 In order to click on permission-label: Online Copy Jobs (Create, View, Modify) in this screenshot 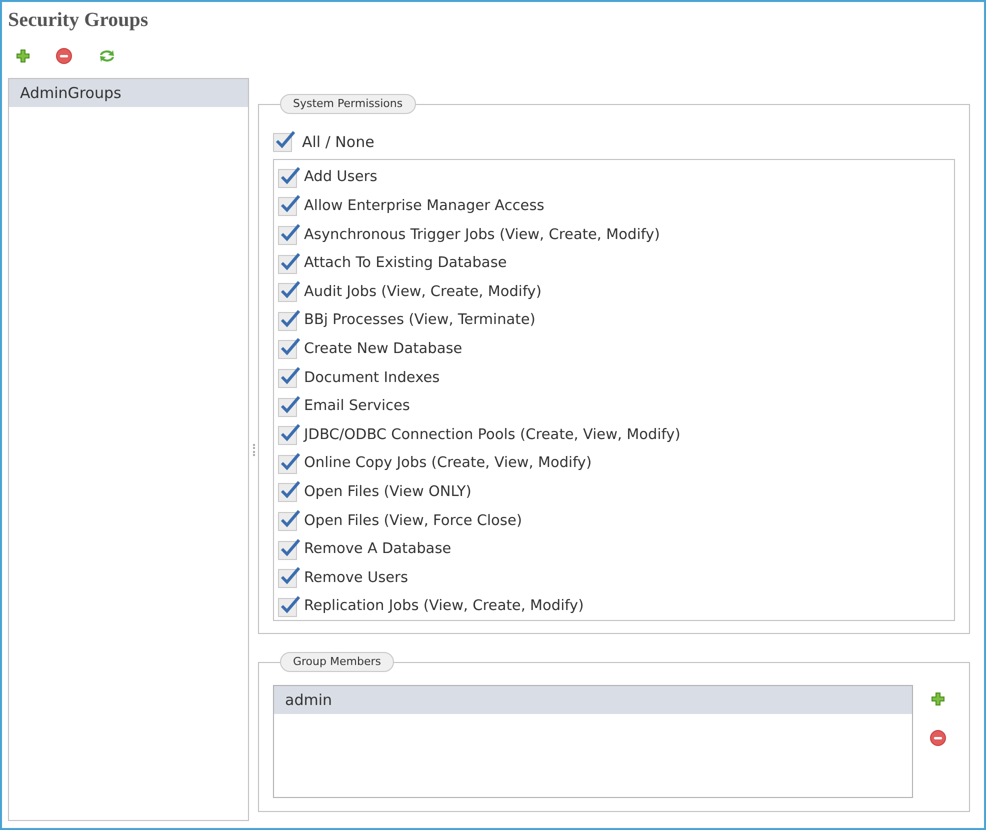, I will do `click(448, 464)`.